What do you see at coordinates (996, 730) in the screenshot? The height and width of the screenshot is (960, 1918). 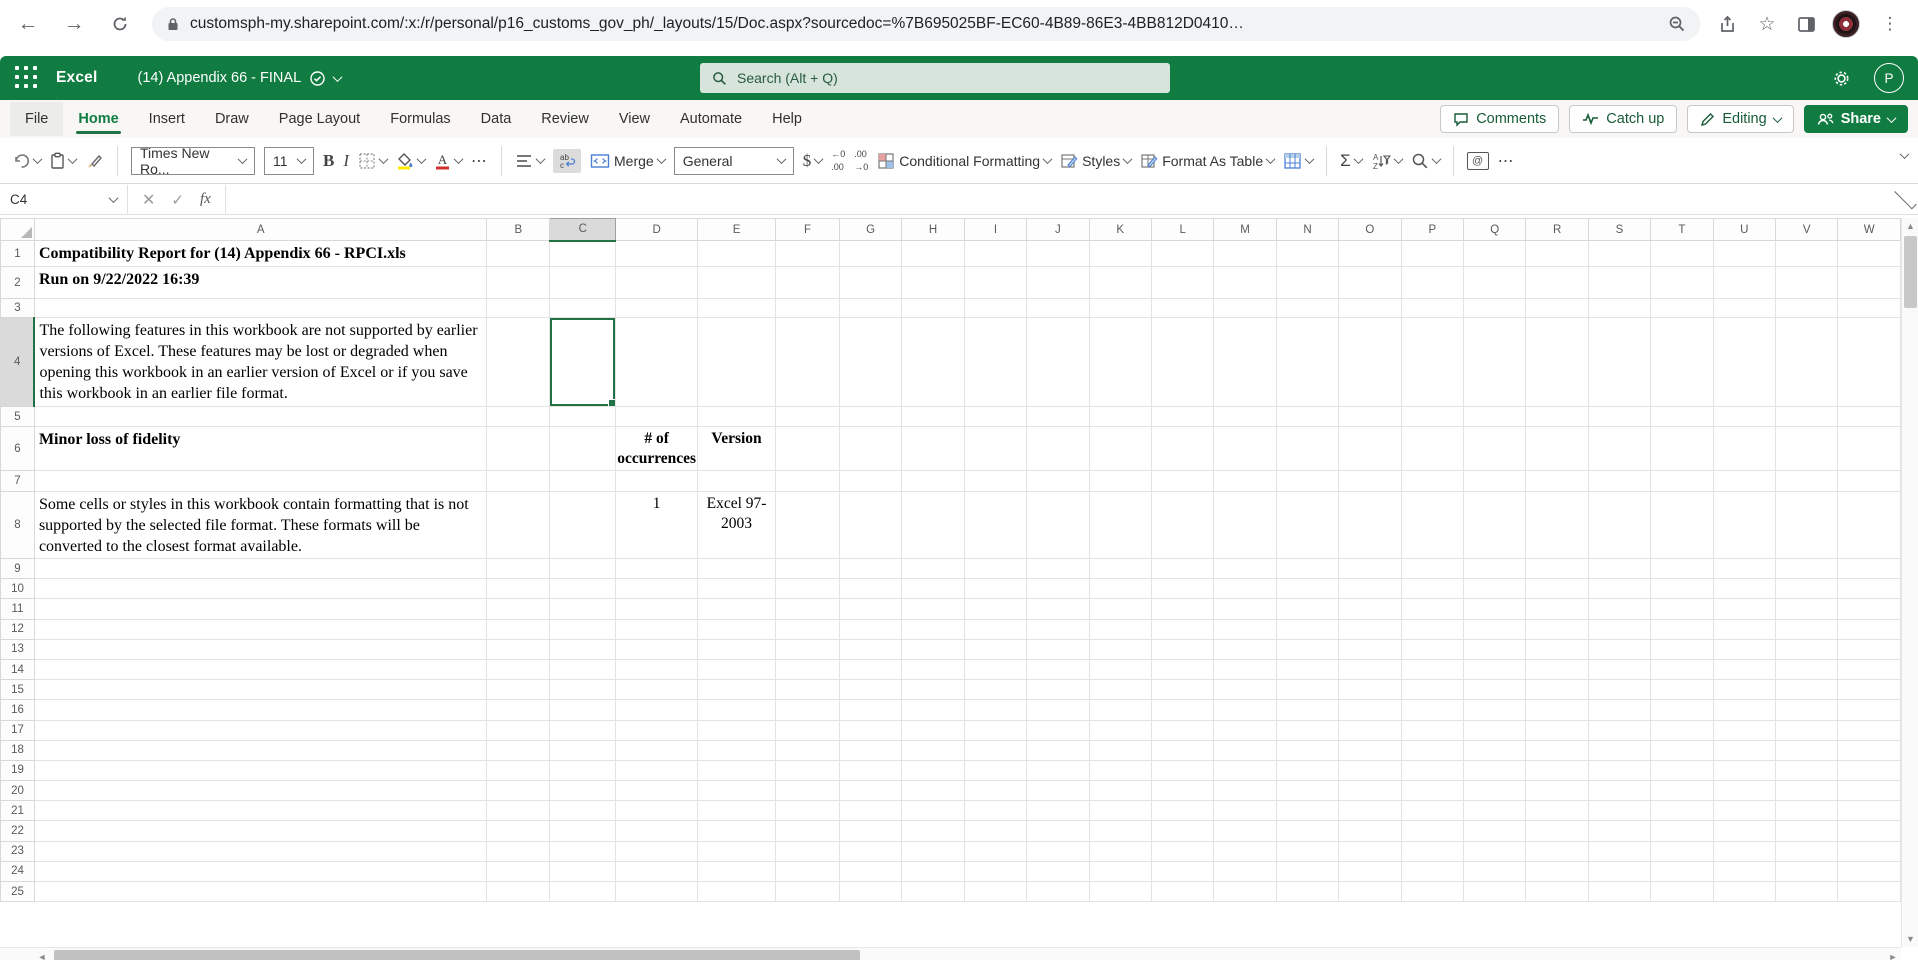 I see `cell-I17` at bounding box center [996, 730].